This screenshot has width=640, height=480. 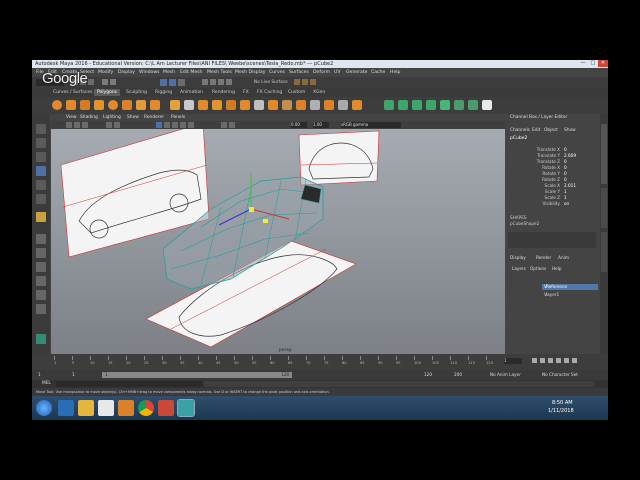 What do you see at coordinates (536, 130) in the screenshot?
I see `edit-tab: Edit` at bounding box center [536, 130].